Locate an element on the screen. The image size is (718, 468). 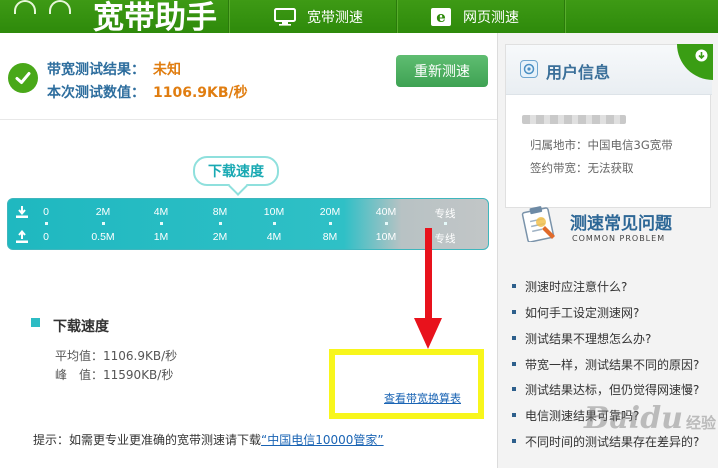
download-tick: 8M is located at coordinates (220, 212).